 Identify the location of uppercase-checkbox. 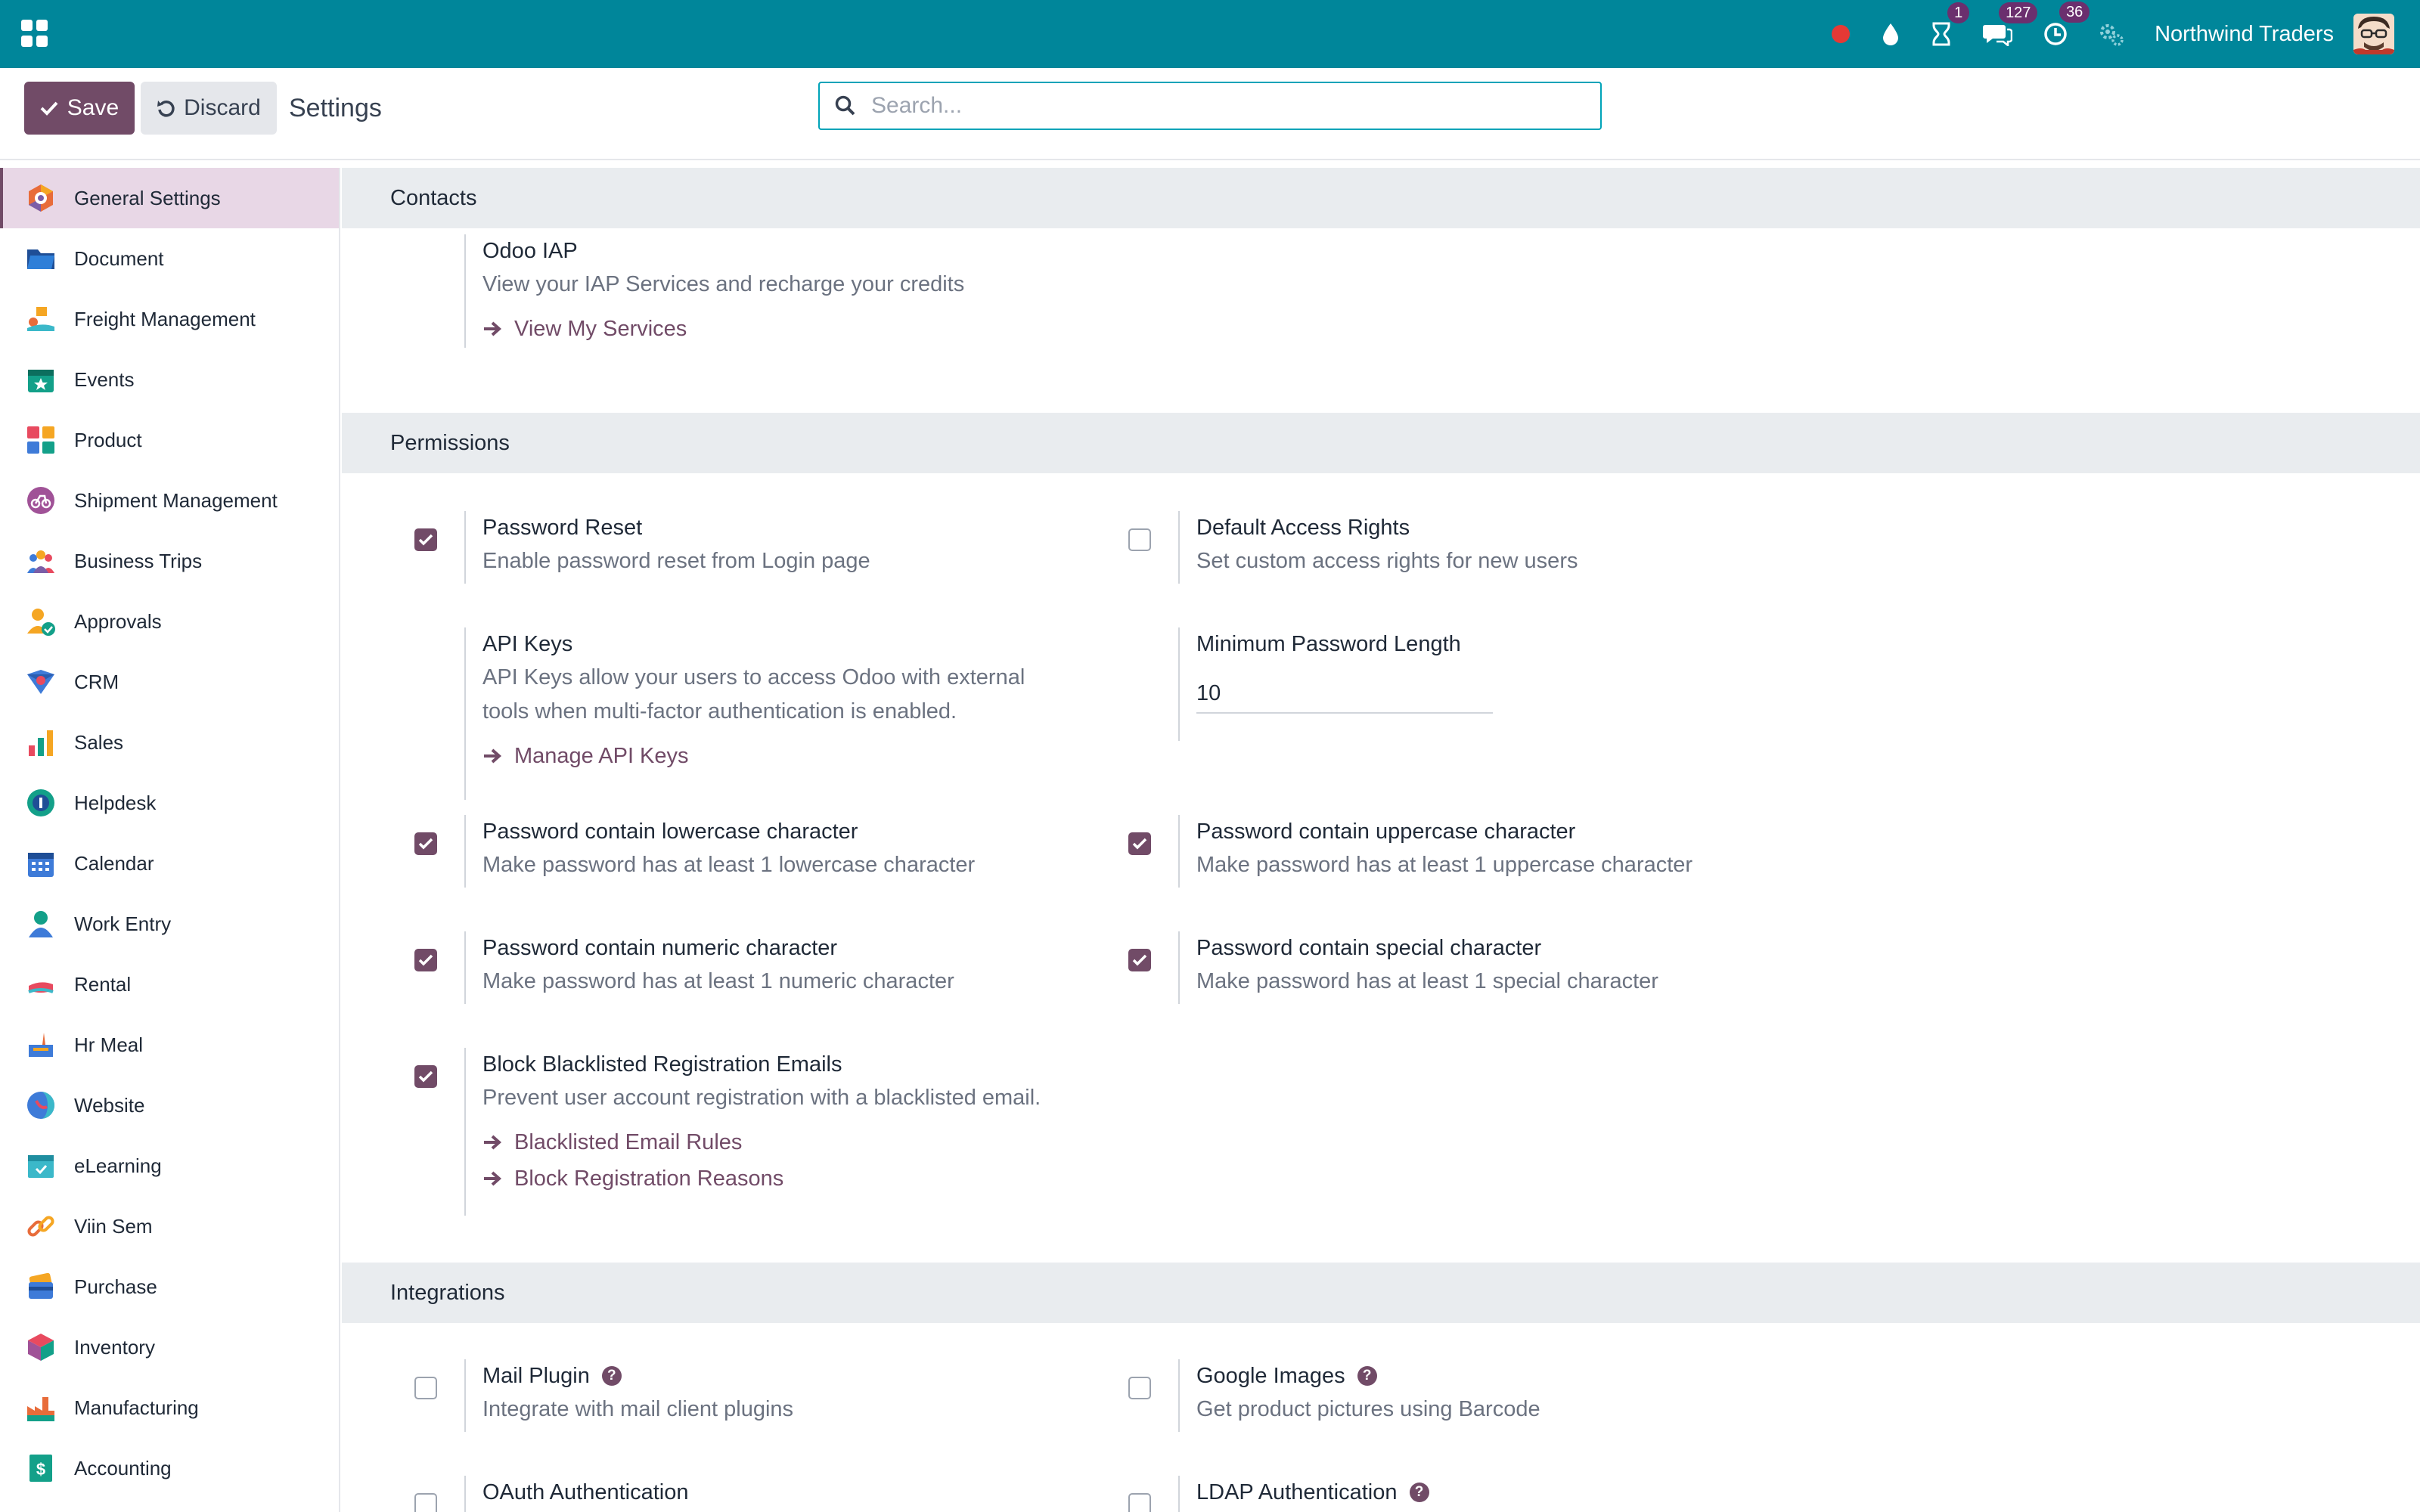
(1139, 844).